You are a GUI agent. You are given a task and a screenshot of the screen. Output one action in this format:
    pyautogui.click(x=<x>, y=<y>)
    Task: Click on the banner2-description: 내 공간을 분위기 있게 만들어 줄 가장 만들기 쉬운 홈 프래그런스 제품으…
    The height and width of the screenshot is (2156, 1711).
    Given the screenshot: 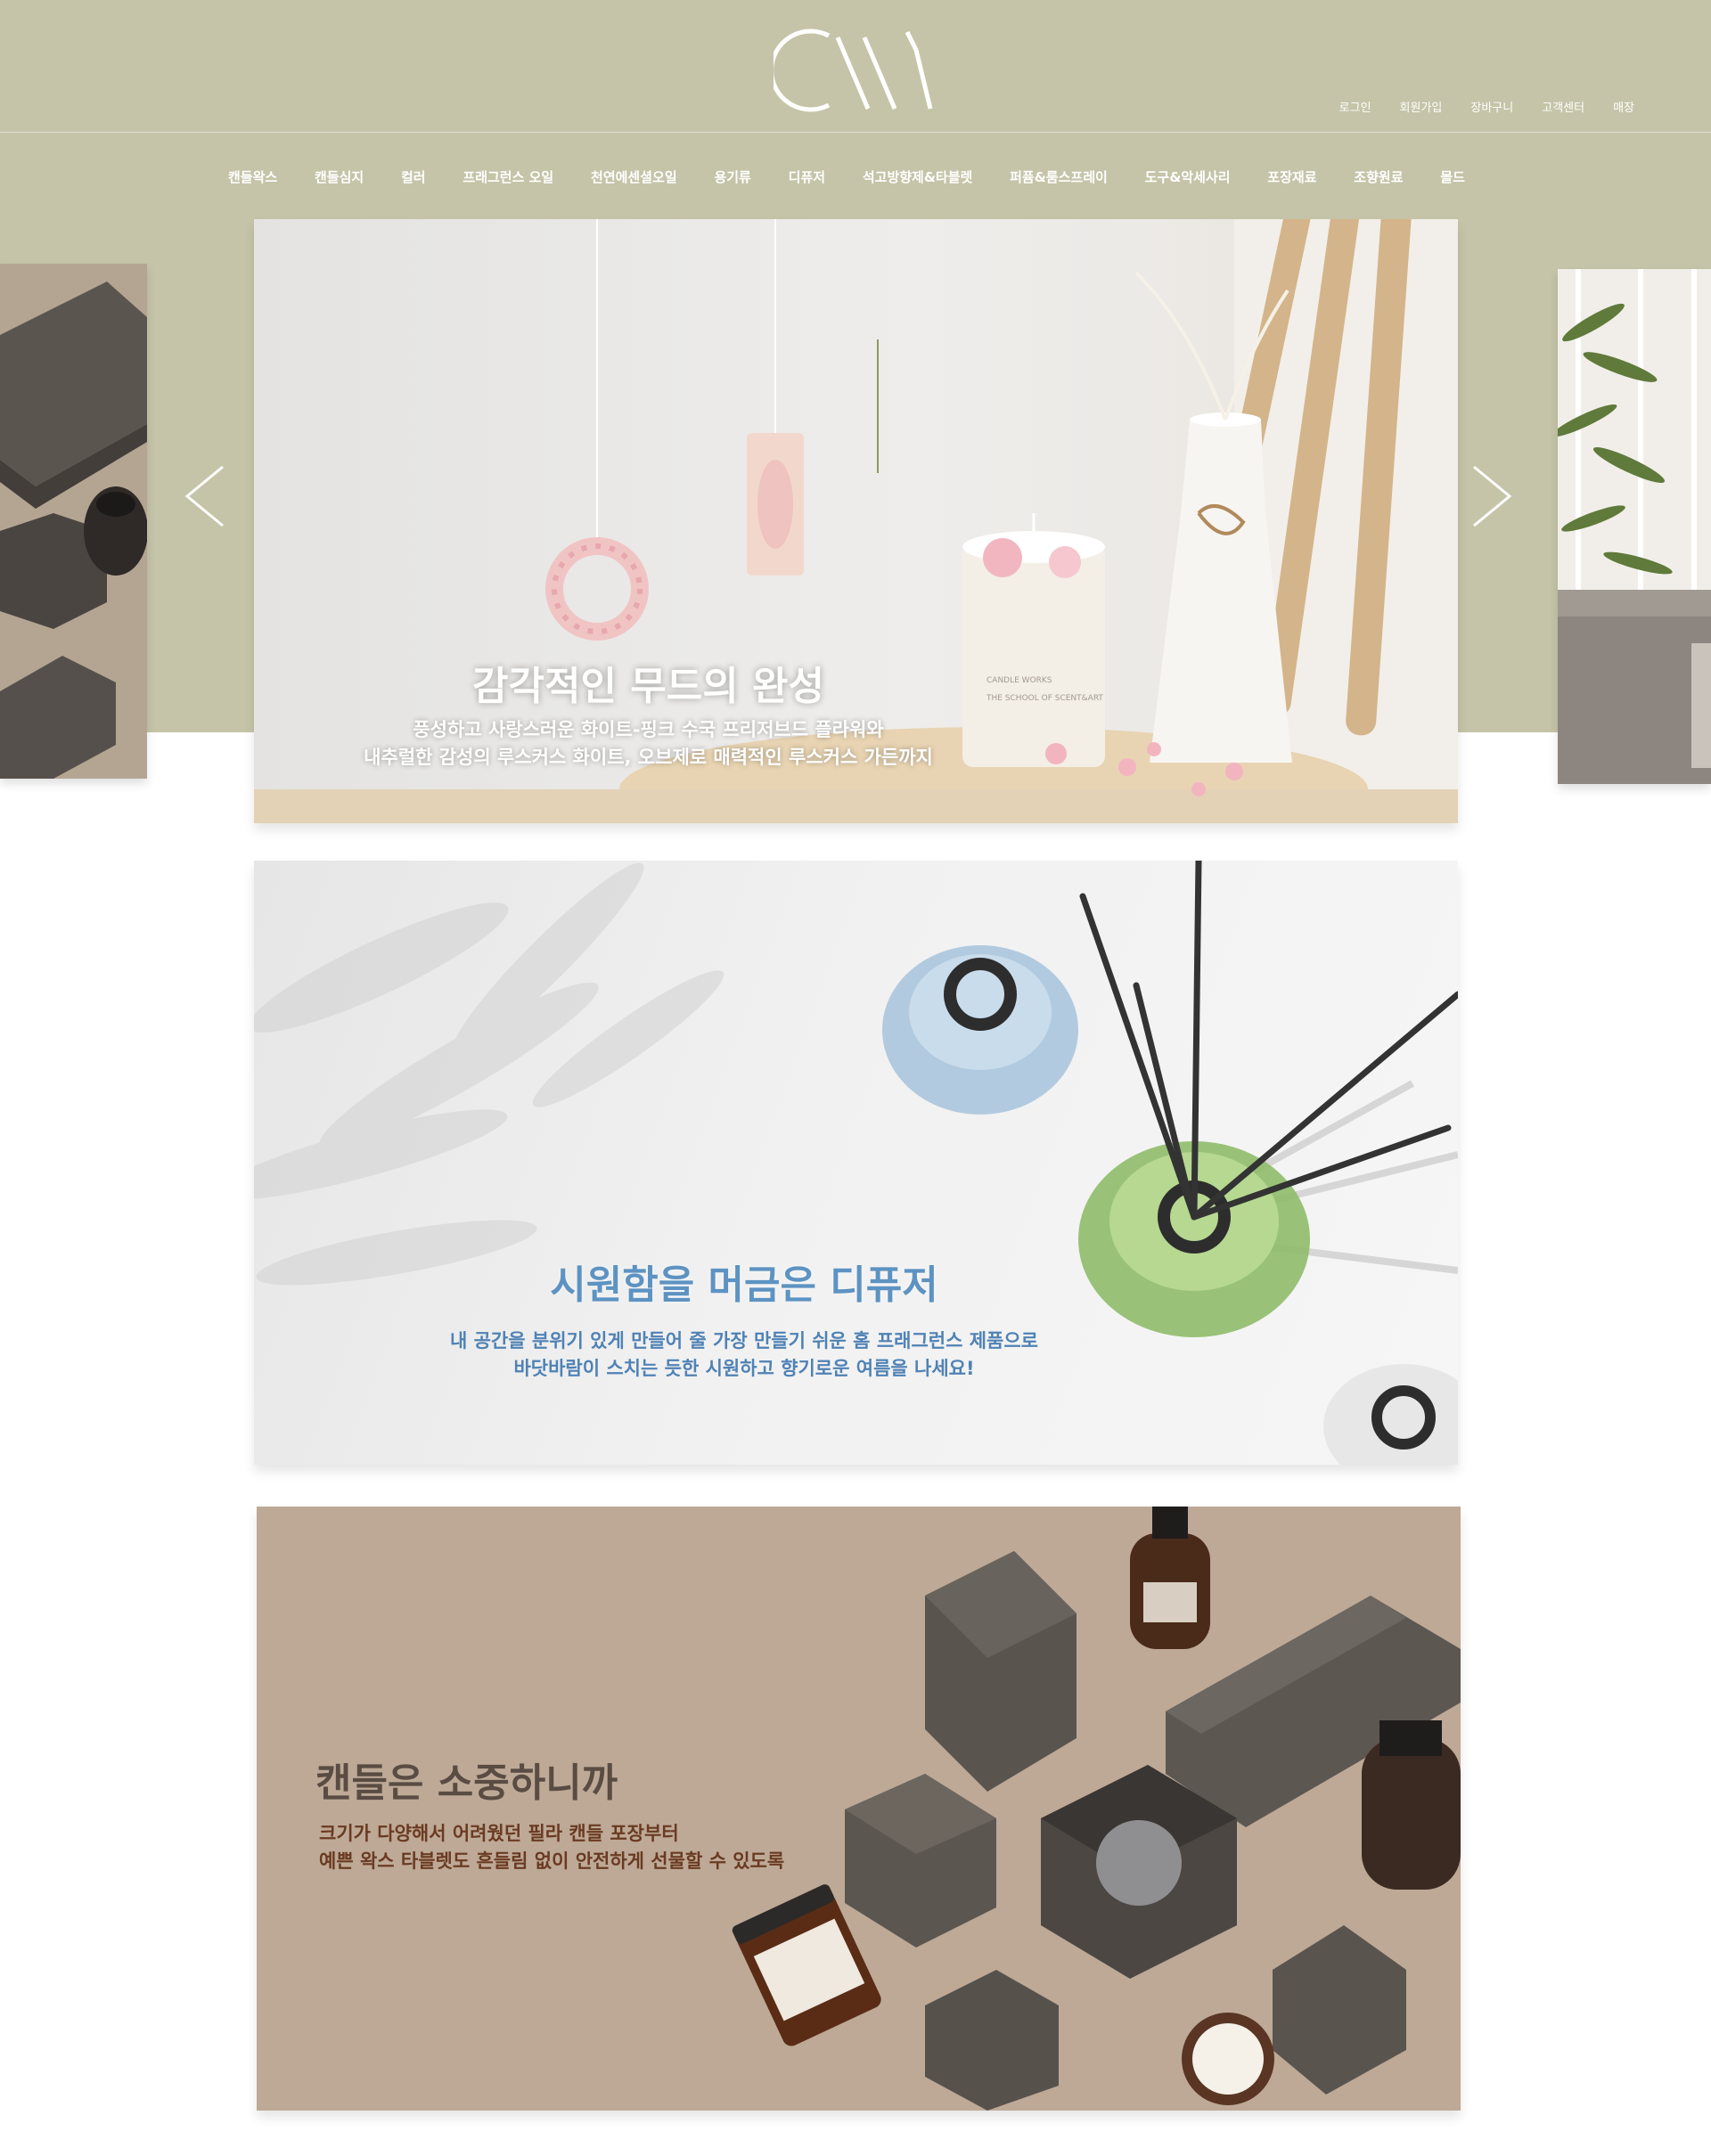 What is the action you would take?
    pyautogui.click(x=744, y=1355)
    